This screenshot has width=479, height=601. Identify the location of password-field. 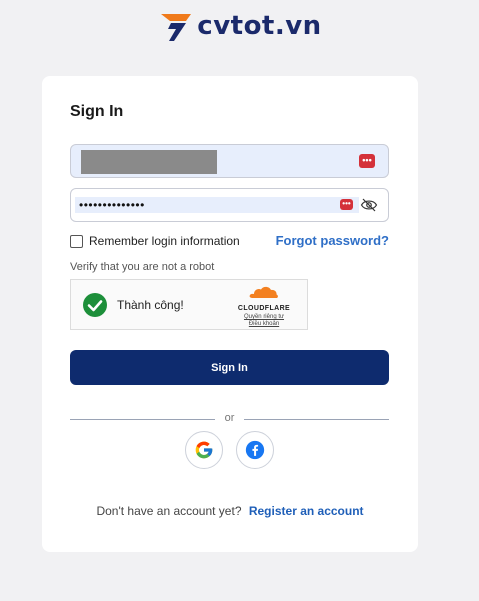
(209, 205).